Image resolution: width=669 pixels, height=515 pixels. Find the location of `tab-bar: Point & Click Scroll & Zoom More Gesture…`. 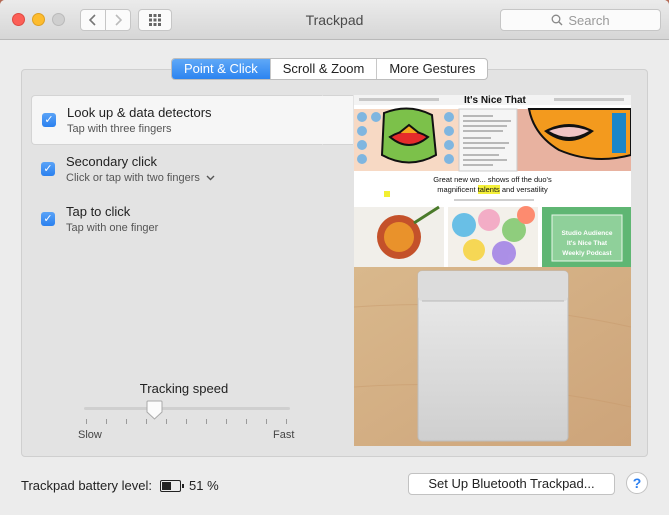

tab-bar: Point & Click Scroll & Zoom More Gesture… is located at coordinates (330, 69).